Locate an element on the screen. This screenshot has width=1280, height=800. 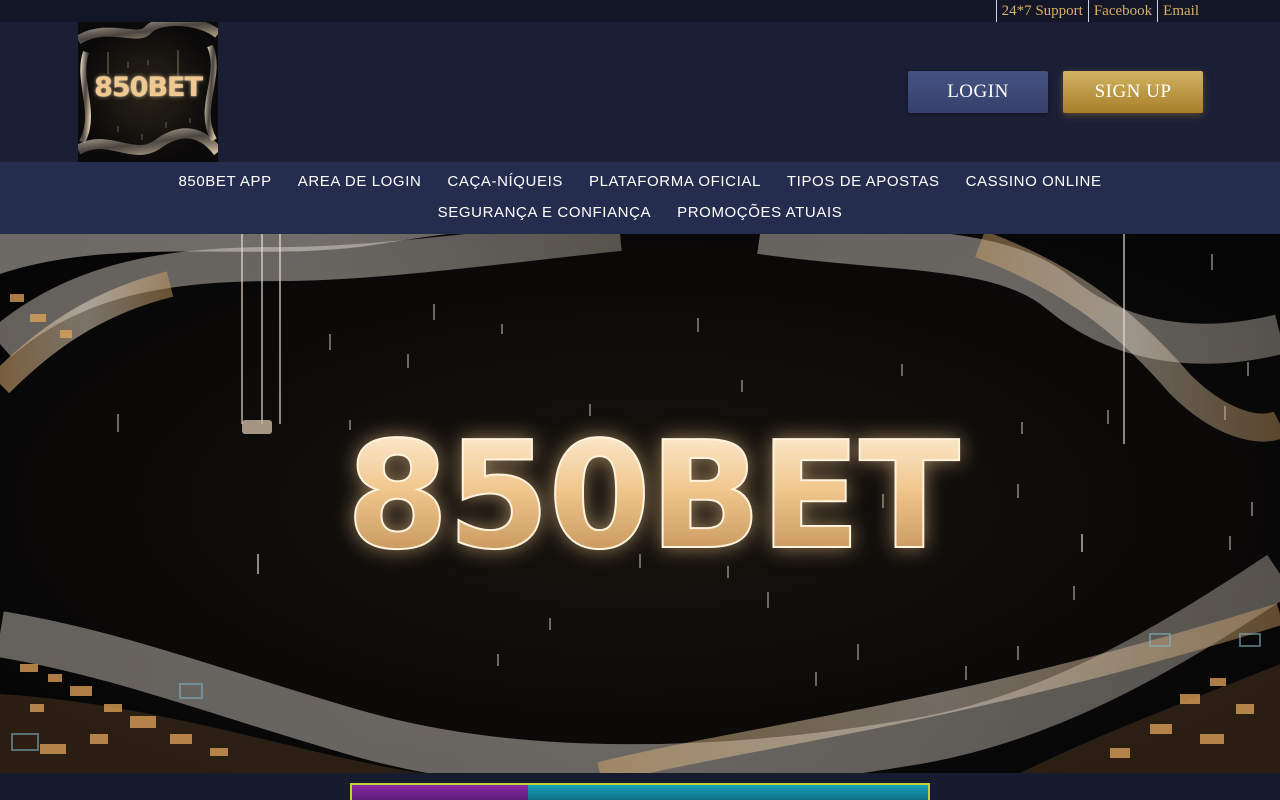
nav-item-area-de-login: AREA DE LOGIN is located at coordinates (360, 182).